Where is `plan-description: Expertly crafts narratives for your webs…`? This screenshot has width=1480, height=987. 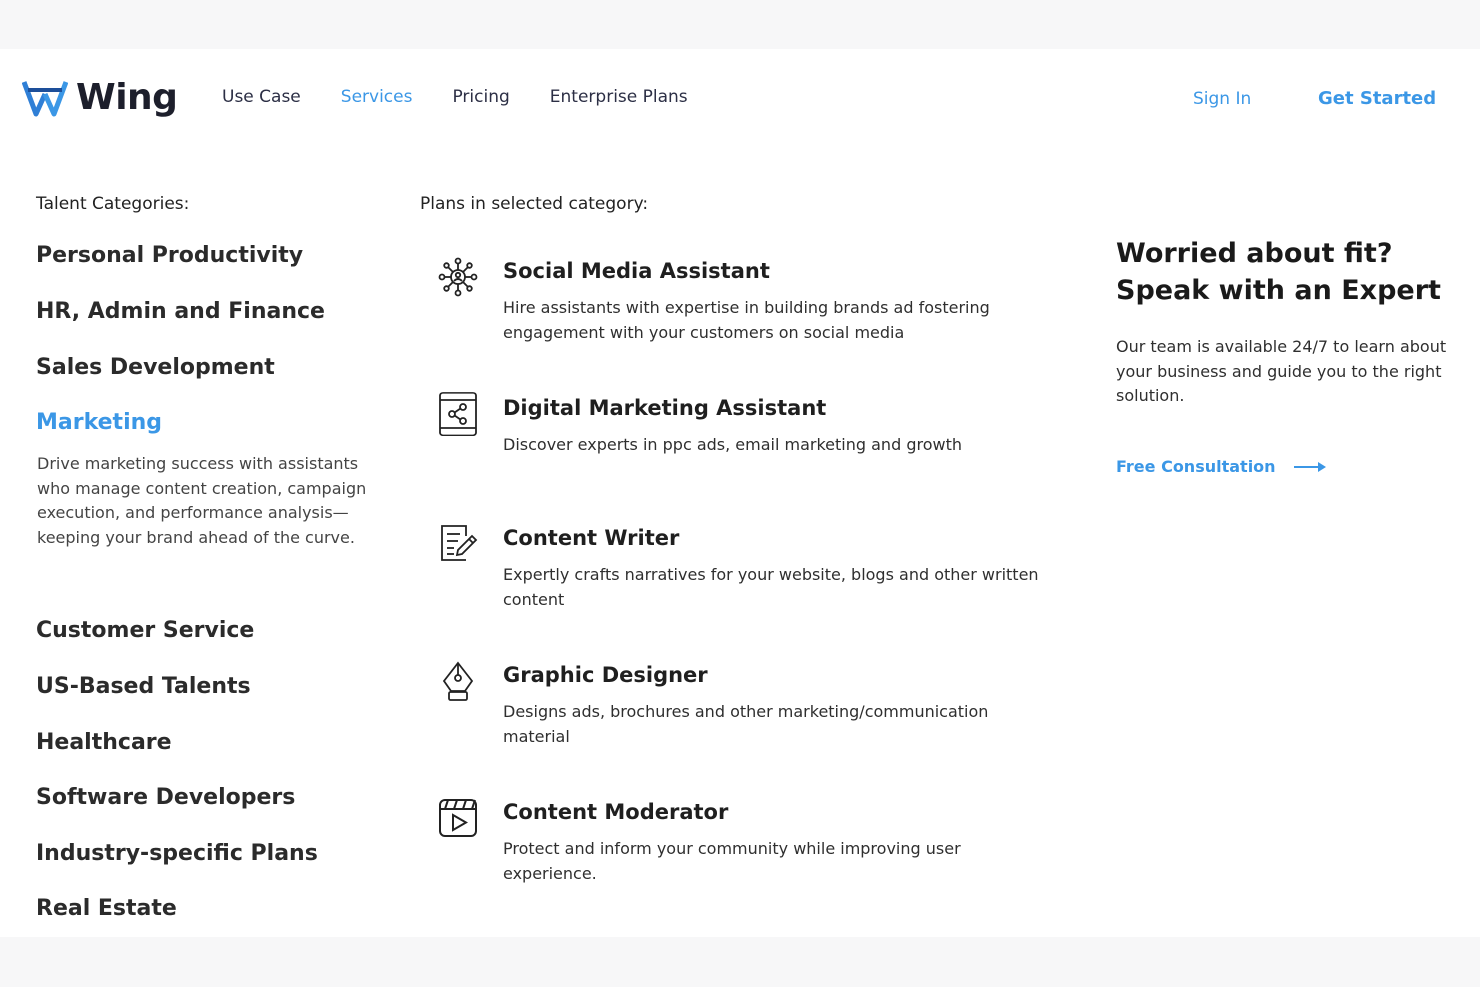
plan-description: Expertly crafts narratives for your webs… is located at coordinates (771, 587).